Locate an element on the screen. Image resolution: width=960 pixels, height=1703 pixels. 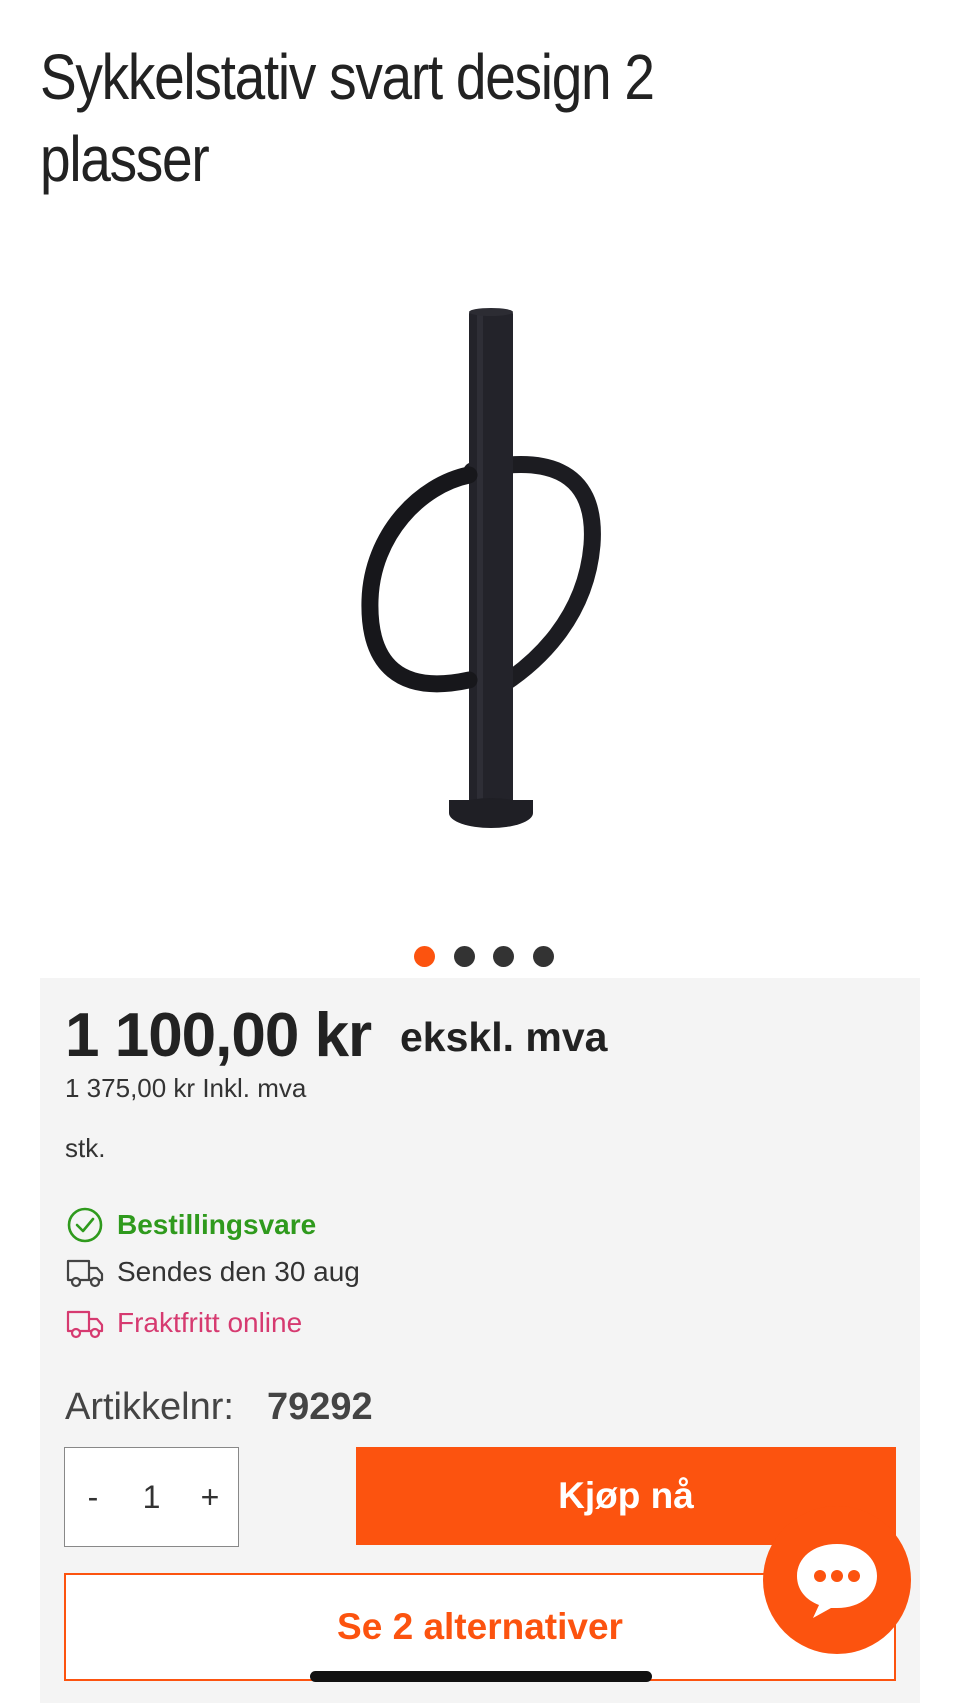
product-title: Sykkelstativ svart design 2 plasser is located at coordinates (347, 118).